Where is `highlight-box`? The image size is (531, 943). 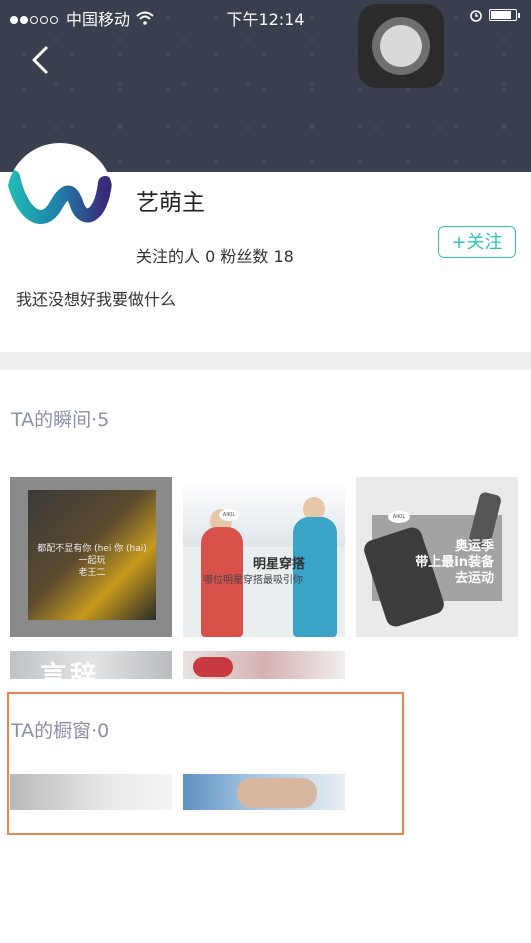 highlight-box is located at coordinates (205, 763).